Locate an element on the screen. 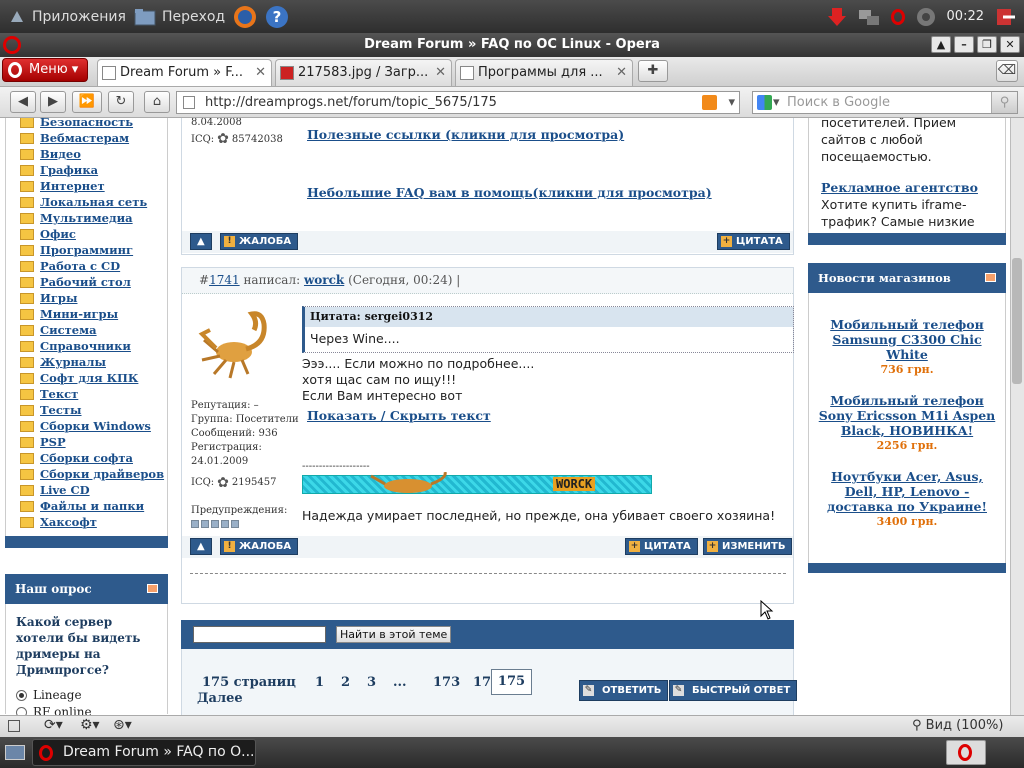 The height and width of the screenshot is (768, 1024). category-link: Софт для КПК is located at coordinates (93, 378).